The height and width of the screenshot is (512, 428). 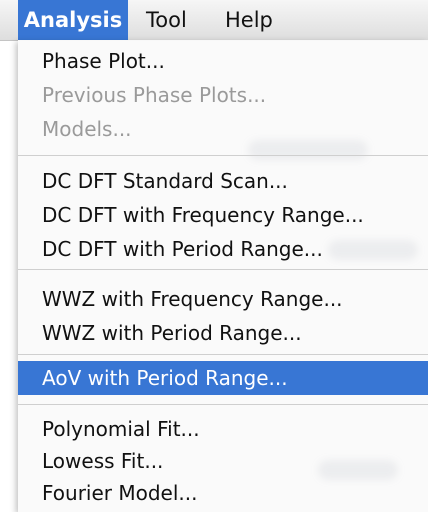 What do you see at coordinates (249, 20) in the screenshot?
I see `menu-help: Help` at bounding box center [249, 20].